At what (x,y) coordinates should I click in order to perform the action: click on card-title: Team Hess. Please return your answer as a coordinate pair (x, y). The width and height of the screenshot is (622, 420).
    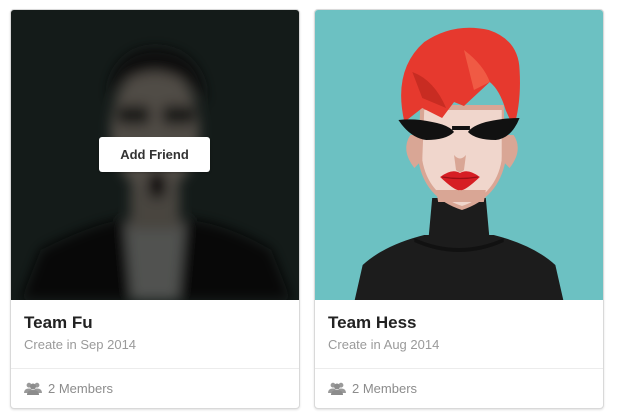
    Looking at the image, I should click on (459, 323).